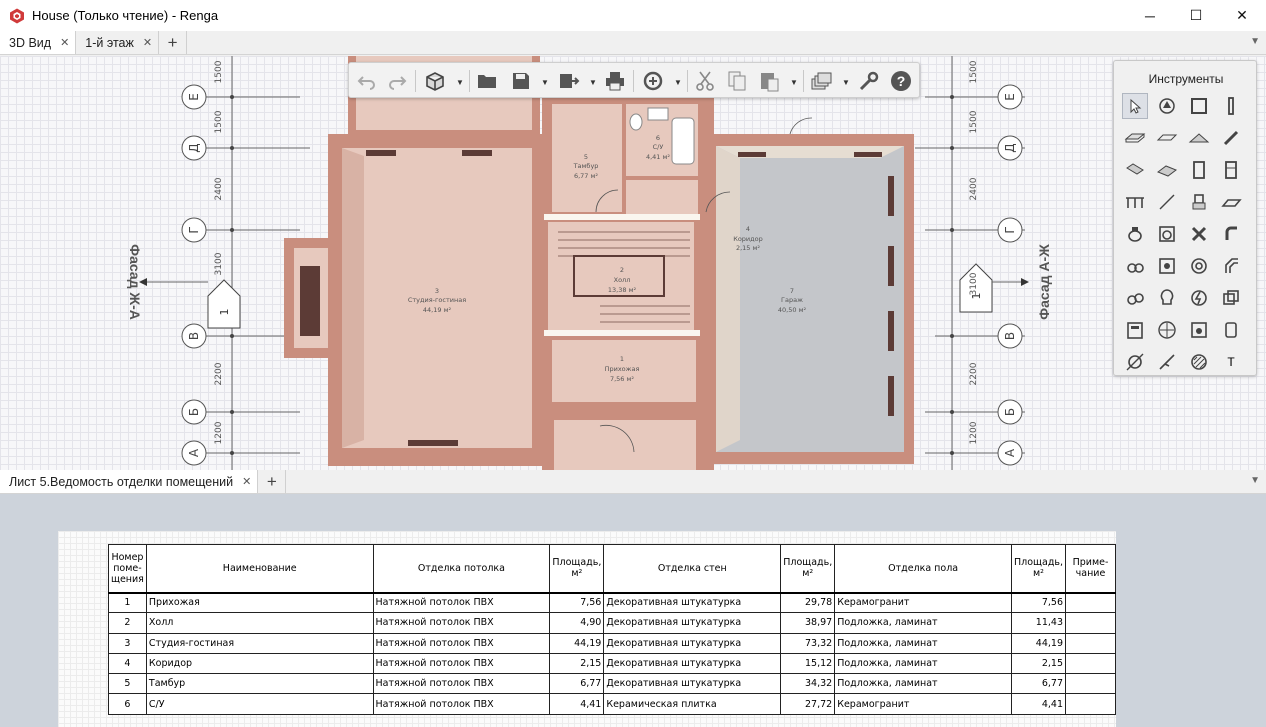  What do you see at coordinates (577, 663) in the screenshot?
I see `cell-ceiling-area: 2,15` at bounding box center [577, 663].